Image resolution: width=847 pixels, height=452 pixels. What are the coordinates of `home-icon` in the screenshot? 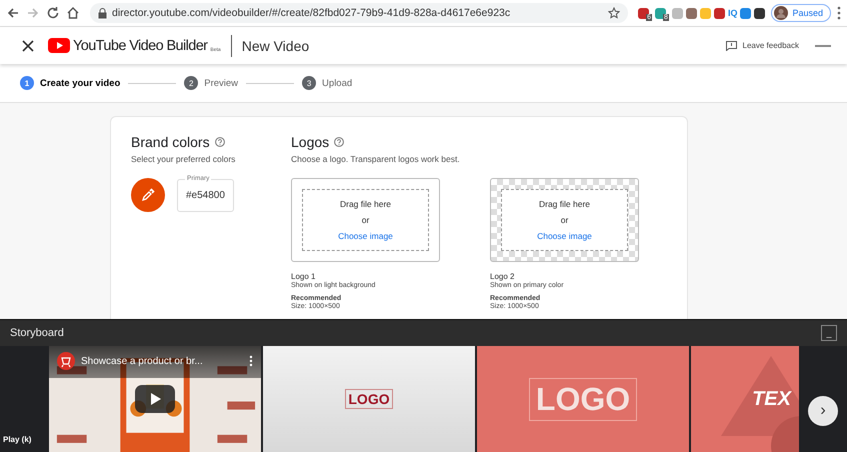 It's located at (73, 13).